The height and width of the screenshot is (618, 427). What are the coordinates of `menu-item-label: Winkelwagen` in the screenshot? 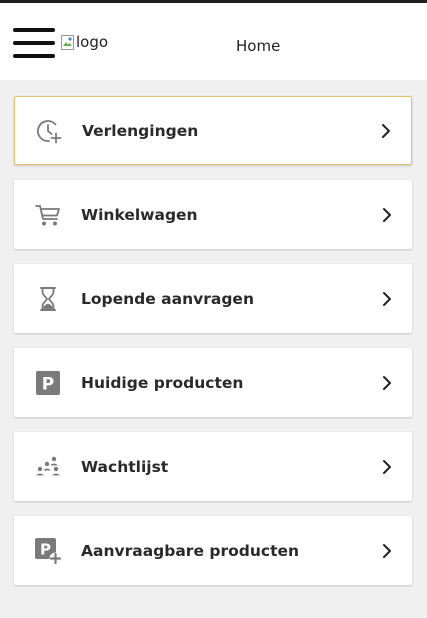 It's located at (139, 214).